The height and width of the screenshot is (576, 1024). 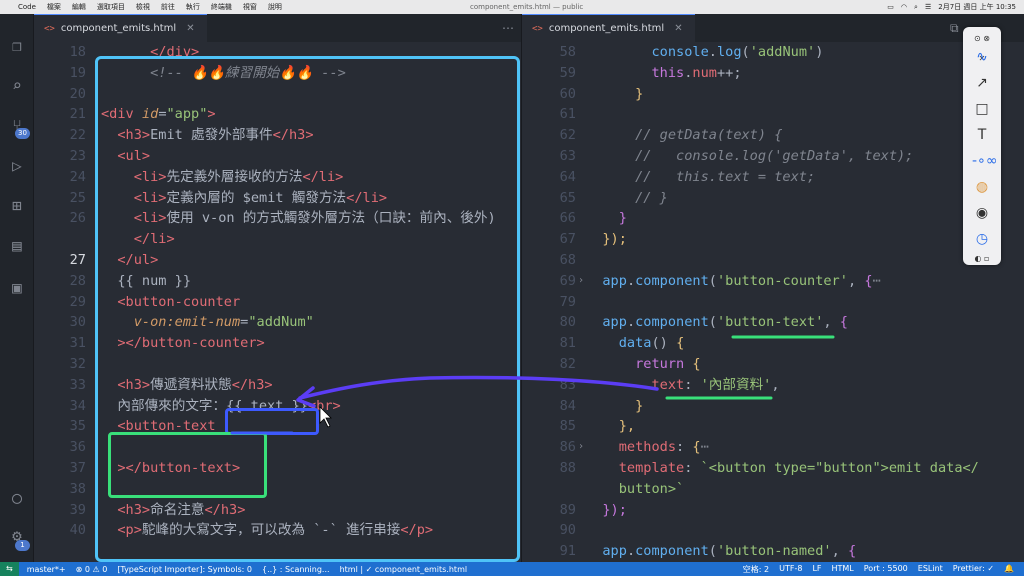 I want to click on git-branch: master*+, so click(x=46, y=569).